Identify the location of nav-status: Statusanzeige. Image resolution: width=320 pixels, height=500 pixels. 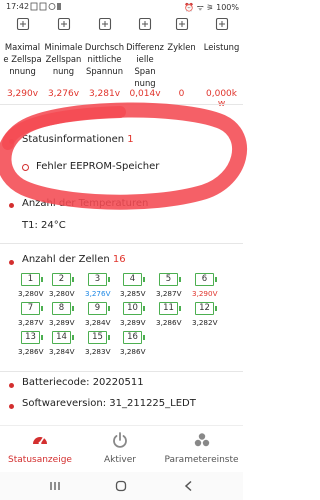
(40, 449).